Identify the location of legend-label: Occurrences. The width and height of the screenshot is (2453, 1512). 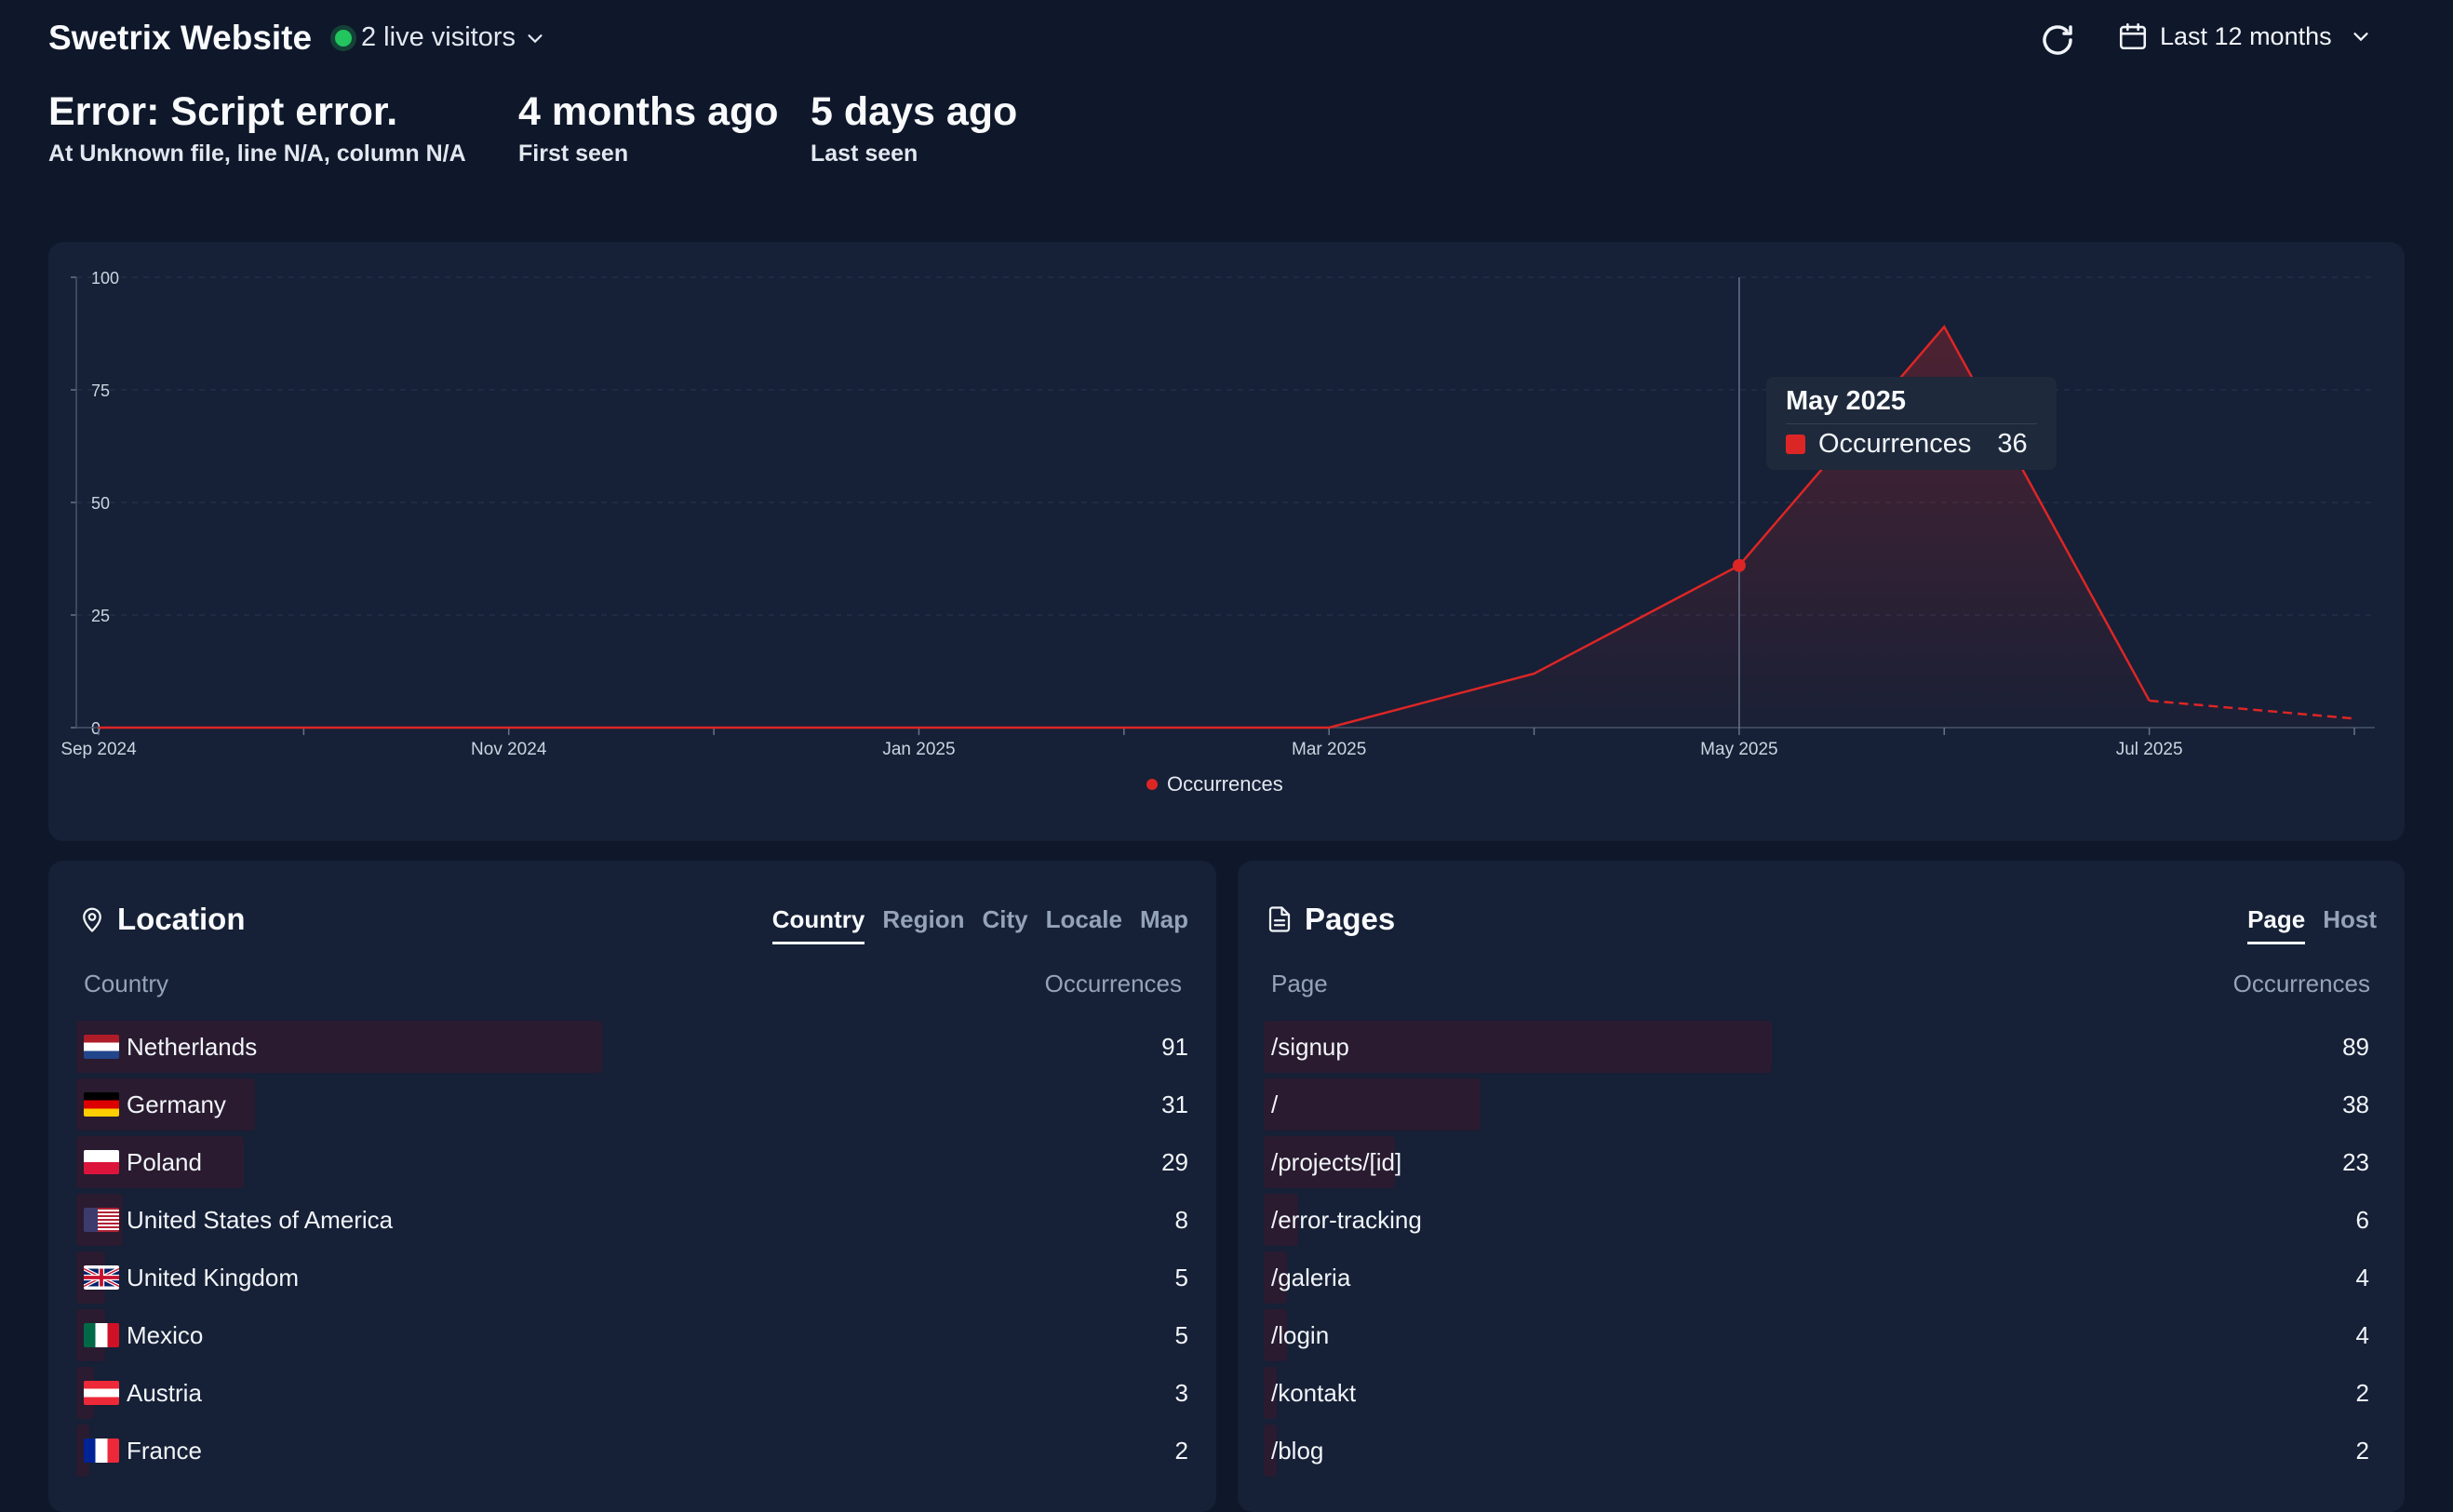
(1225, 784).